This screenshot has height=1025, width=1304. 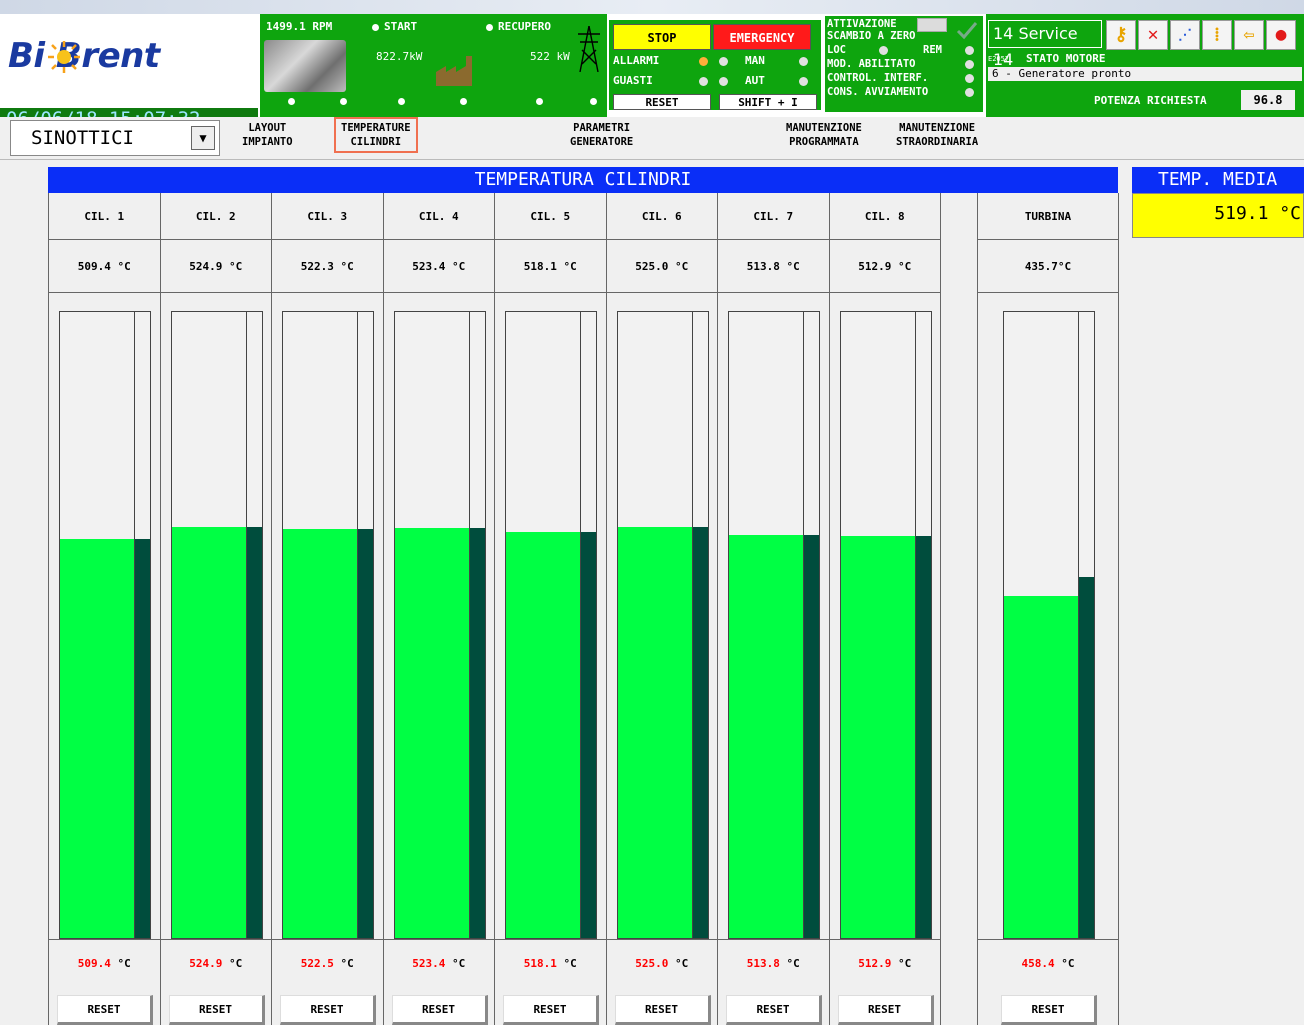 What do you see at coordinates (1121, 35) in the screenshot?
I see `key-icon: ⚷` at bounding box center [1121, 35].